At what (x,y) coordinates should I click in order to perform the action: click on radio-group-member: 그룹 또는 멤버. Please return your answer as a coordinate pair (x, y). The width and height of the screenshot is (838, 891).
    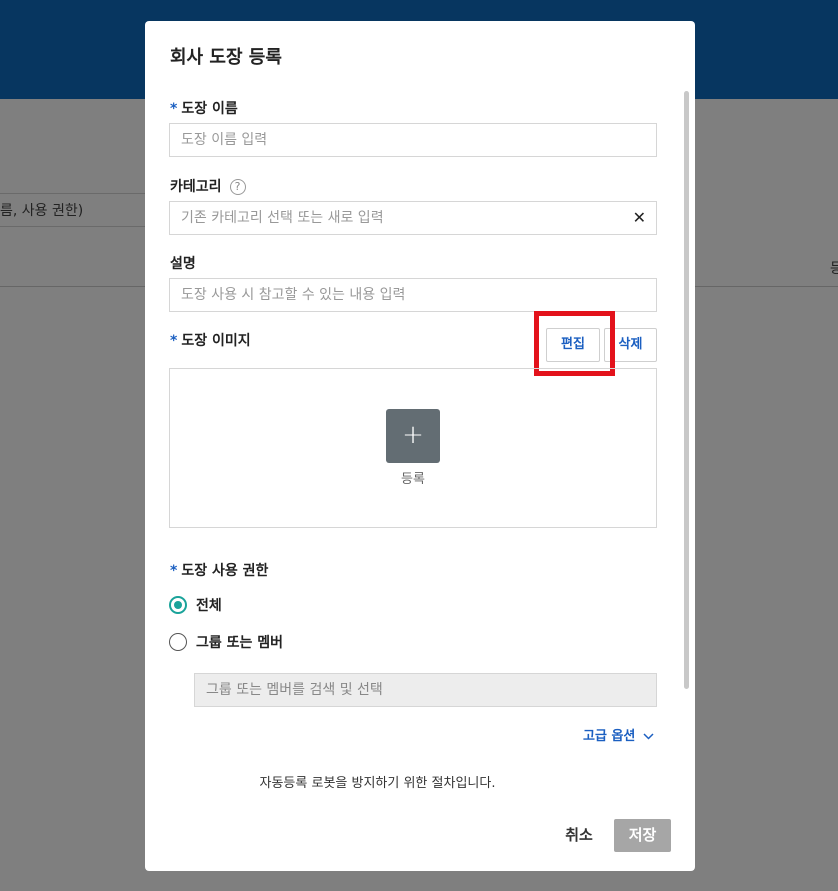
    Looking at the image, I should click on (226, 642).